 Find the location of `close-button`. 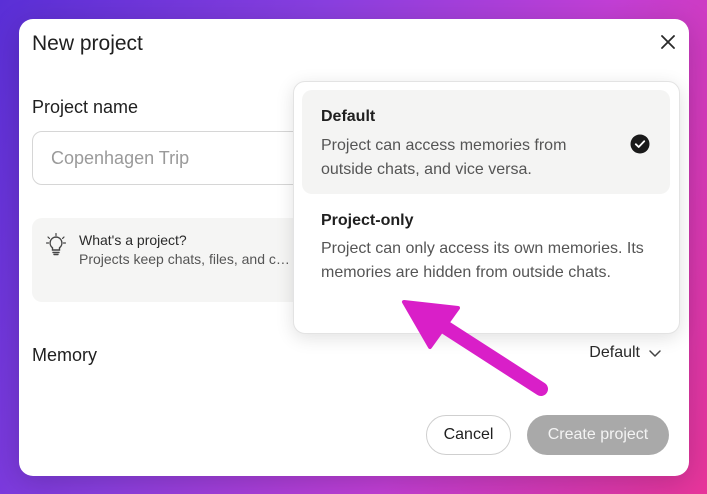

close-button is located at coordinates (668, 42).